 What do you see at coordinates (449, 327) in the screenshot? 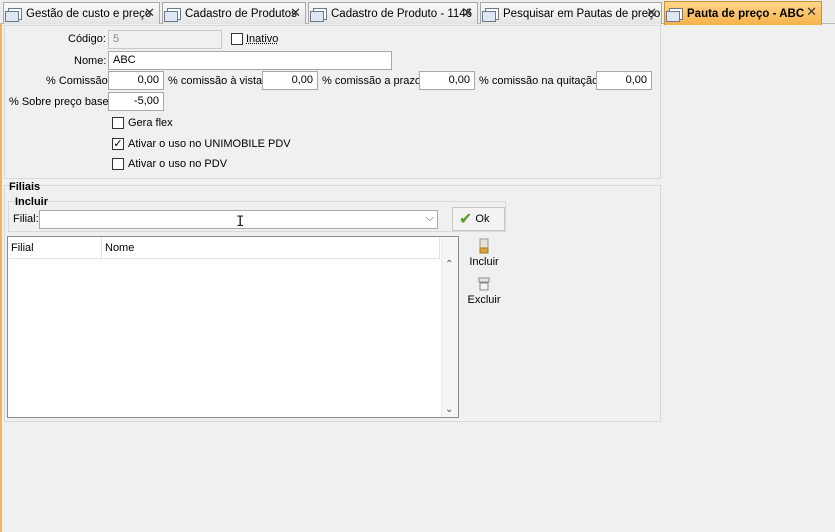
I see `vertical-scrollbar: ⌃ ⌄` at bounding box center [449, 327].